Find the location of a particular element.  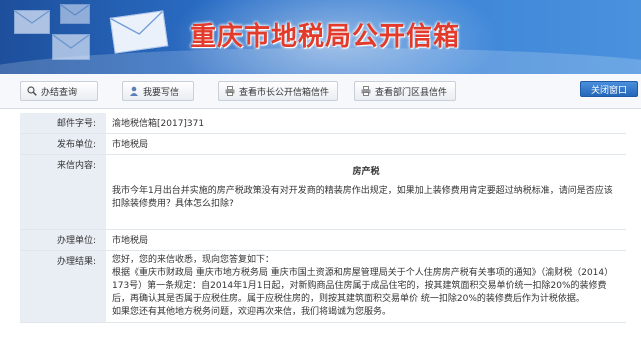

letter-number-row: 邮件字号: 渝地税信箱[2017]371 is located at coordinates (323, 123).